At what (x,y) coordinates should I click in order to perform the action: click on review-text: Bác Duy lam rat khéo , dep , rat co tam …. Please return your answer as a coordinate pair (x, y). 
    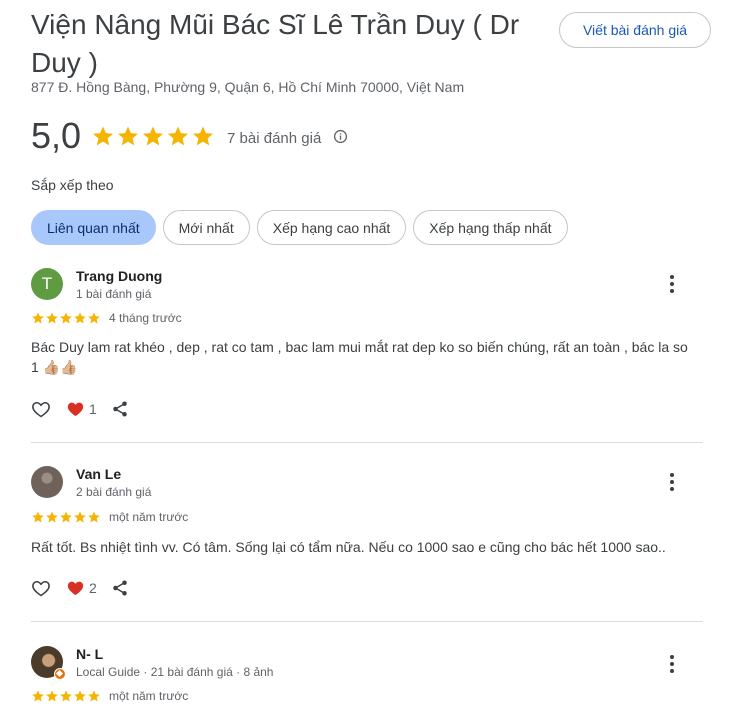
    Looking at the image, I should click on (363, 357).